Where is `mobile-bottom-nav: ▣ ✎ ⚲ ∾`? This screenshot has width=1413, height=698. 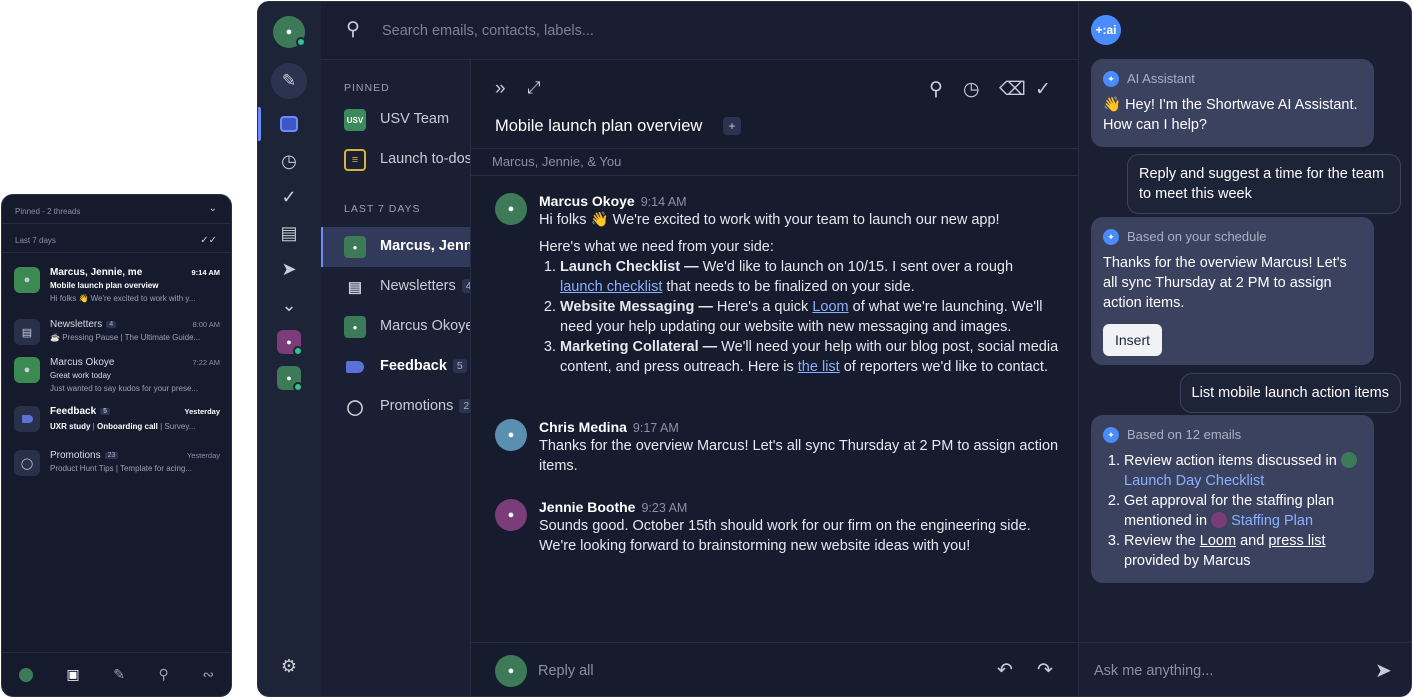 mobile-bottom-nav: ▣ ✎ ⚲ ∾ is located at coordinates (116, 674).